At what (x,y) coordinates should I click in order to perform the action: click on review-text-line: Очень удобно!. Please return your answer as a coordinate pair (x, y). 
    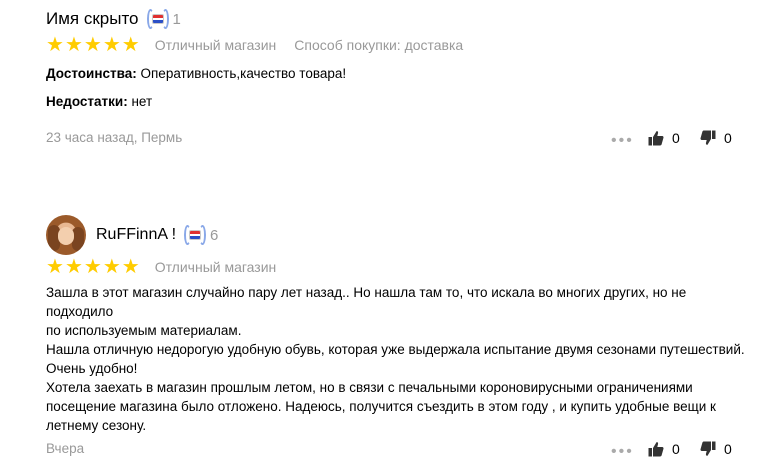
    Looking at the image, I should click on (92, 368).